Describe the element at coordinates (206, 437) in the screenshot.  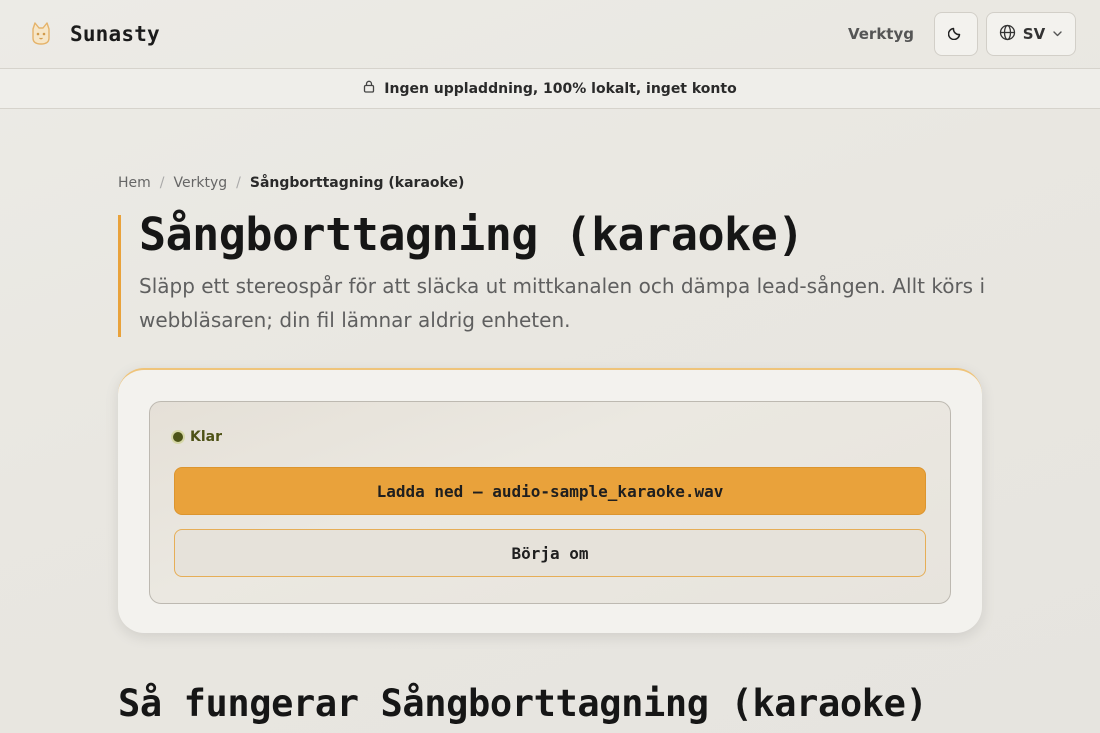
I see `status-label: Klar` at that location.